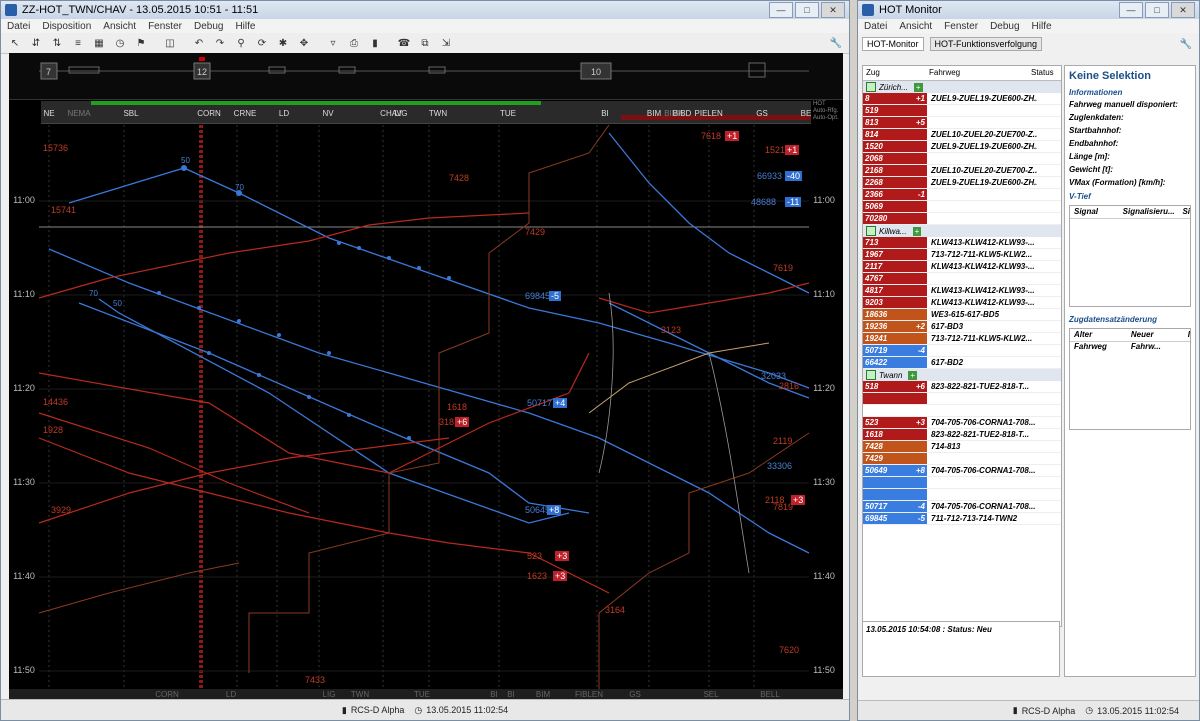 This screenshot has height=721, width=1200. Describe the element at coordinates (537, 576) in the screenshot. I see `train-label: 1623` at that location.